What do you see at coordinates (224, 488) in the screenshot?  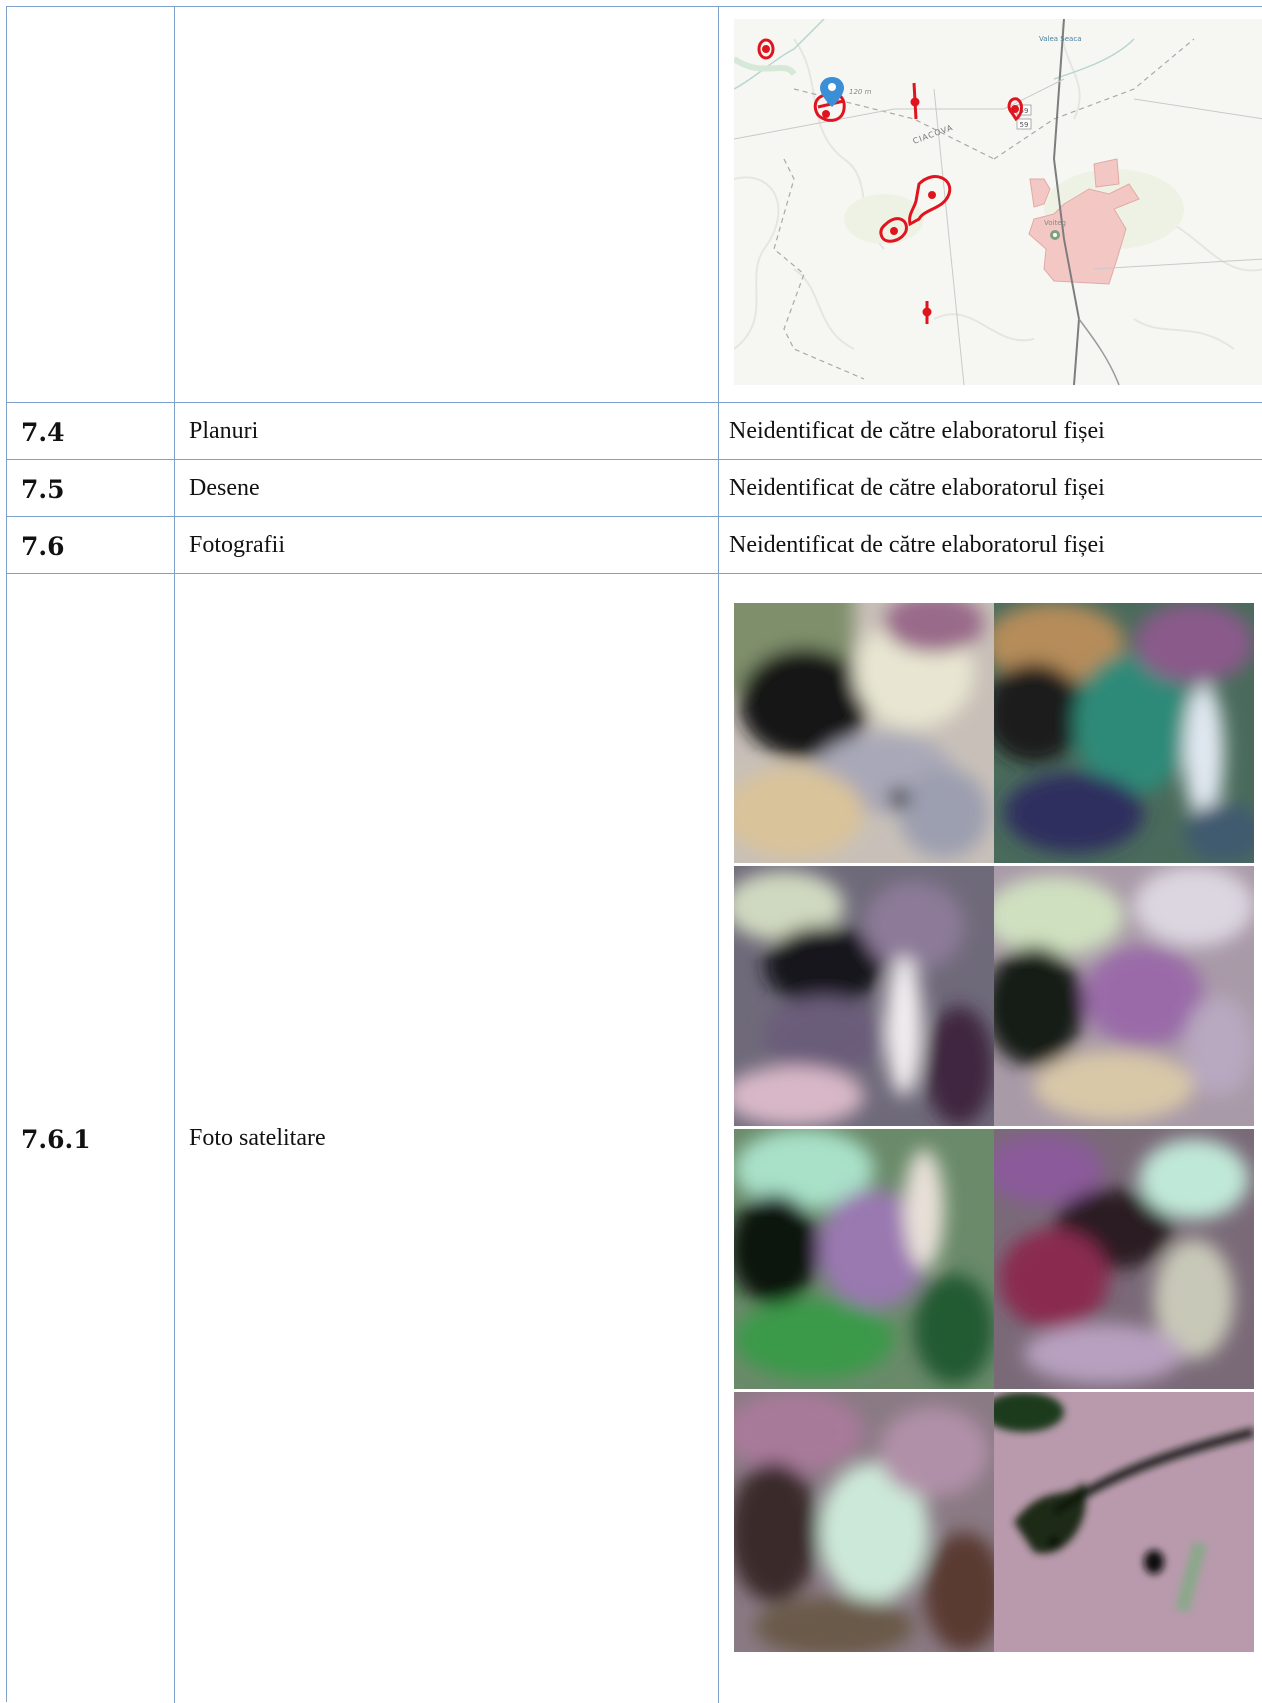 I see `row-label: Desene` at bounding box center [224, 488].